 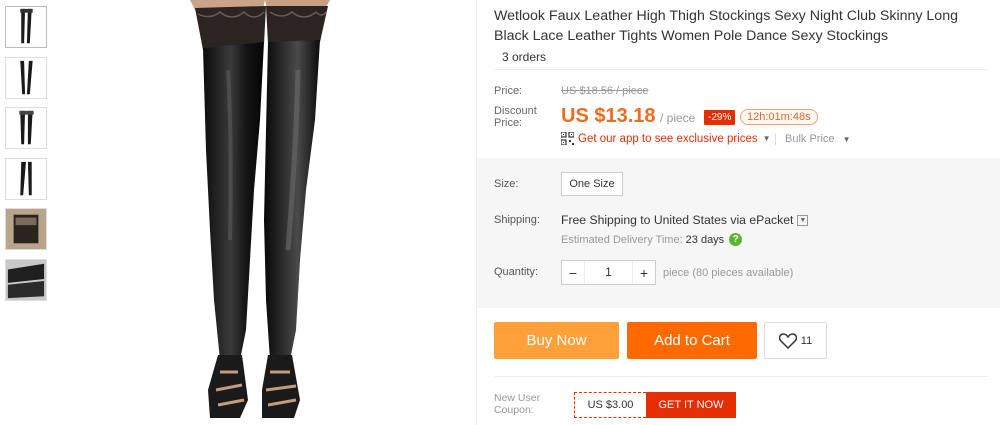 I want to click on increase-quantity-button: +, so click(x=644, y=273).